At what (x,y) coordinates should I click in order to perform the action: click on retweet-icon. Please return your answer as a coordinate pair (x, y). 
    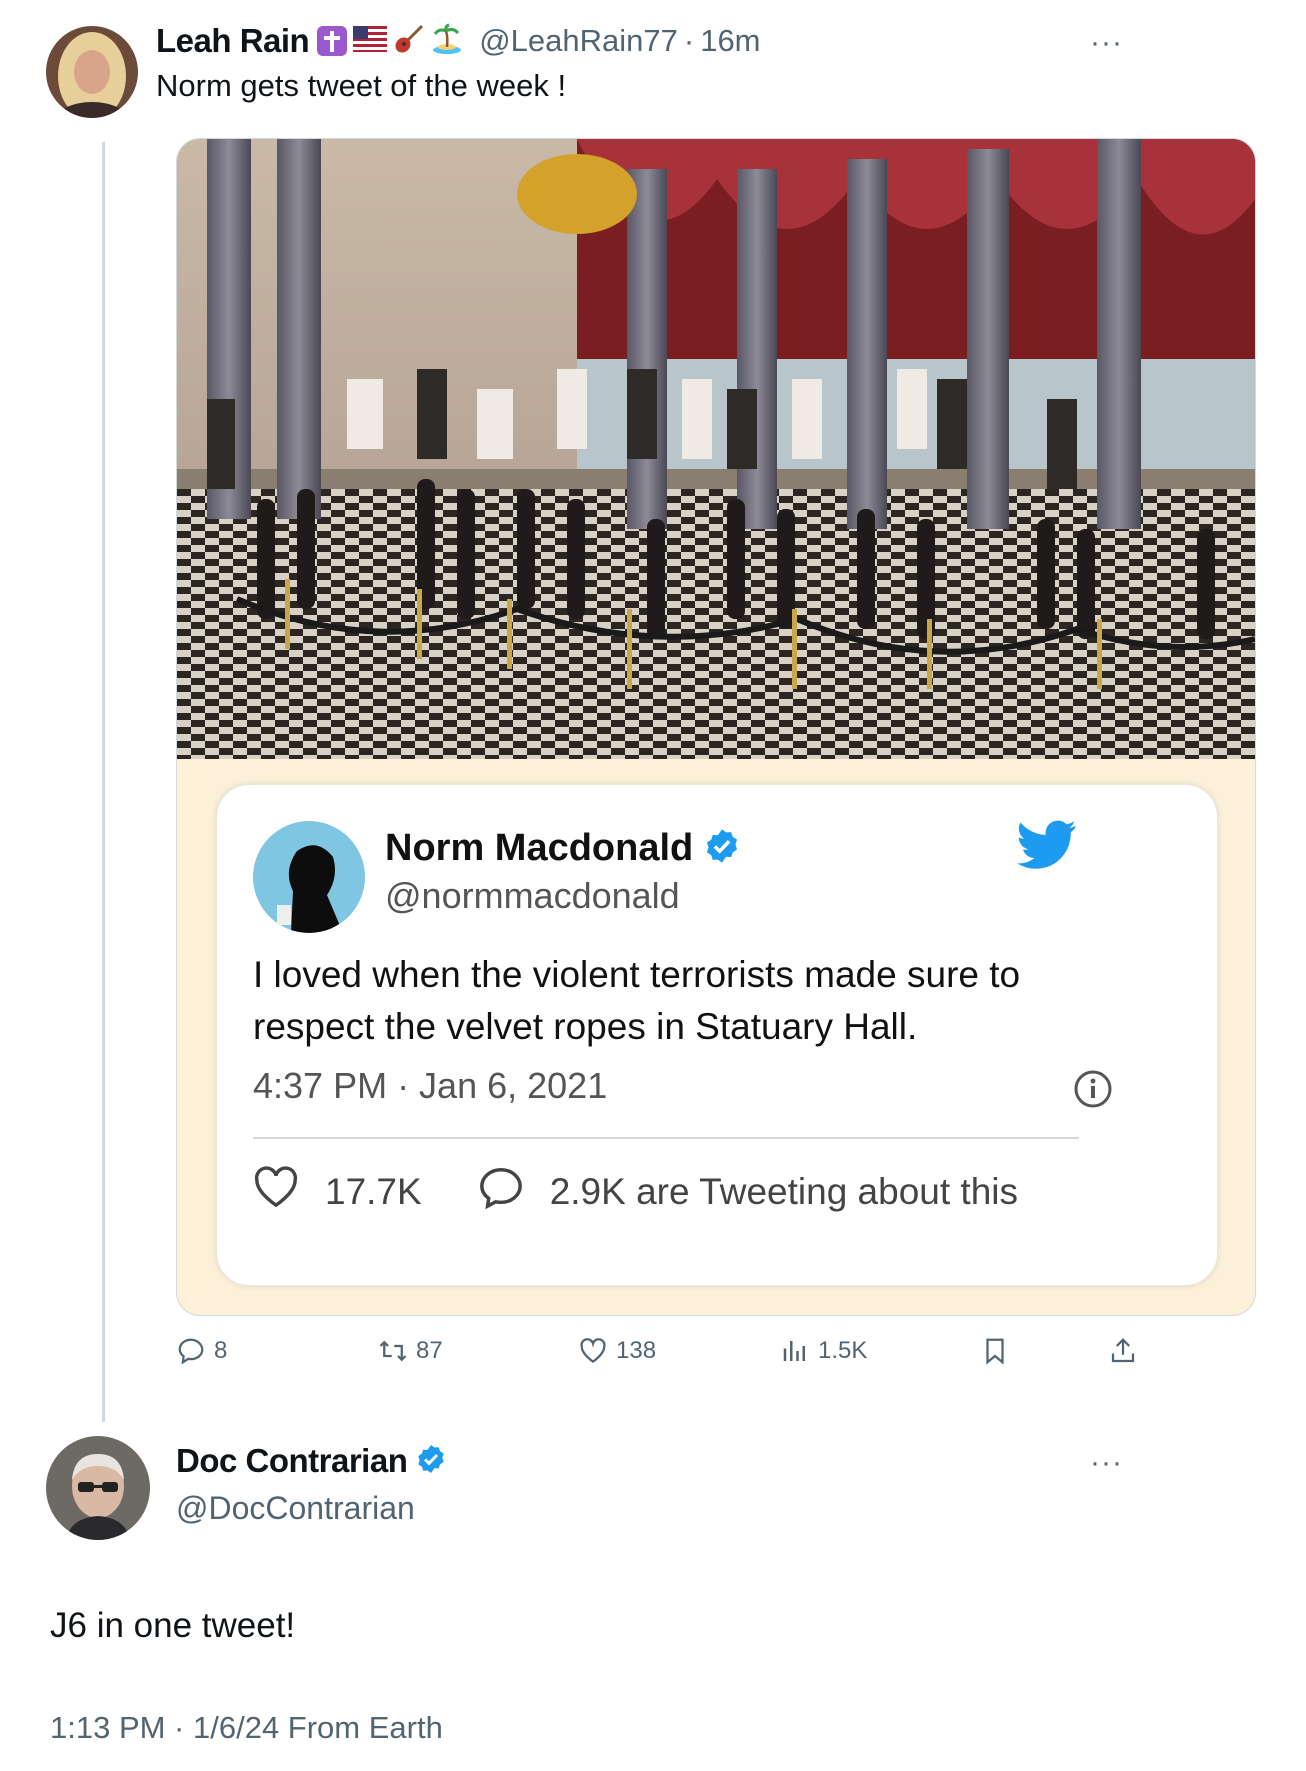
    Looking at the image, I should click on (393, 1351).